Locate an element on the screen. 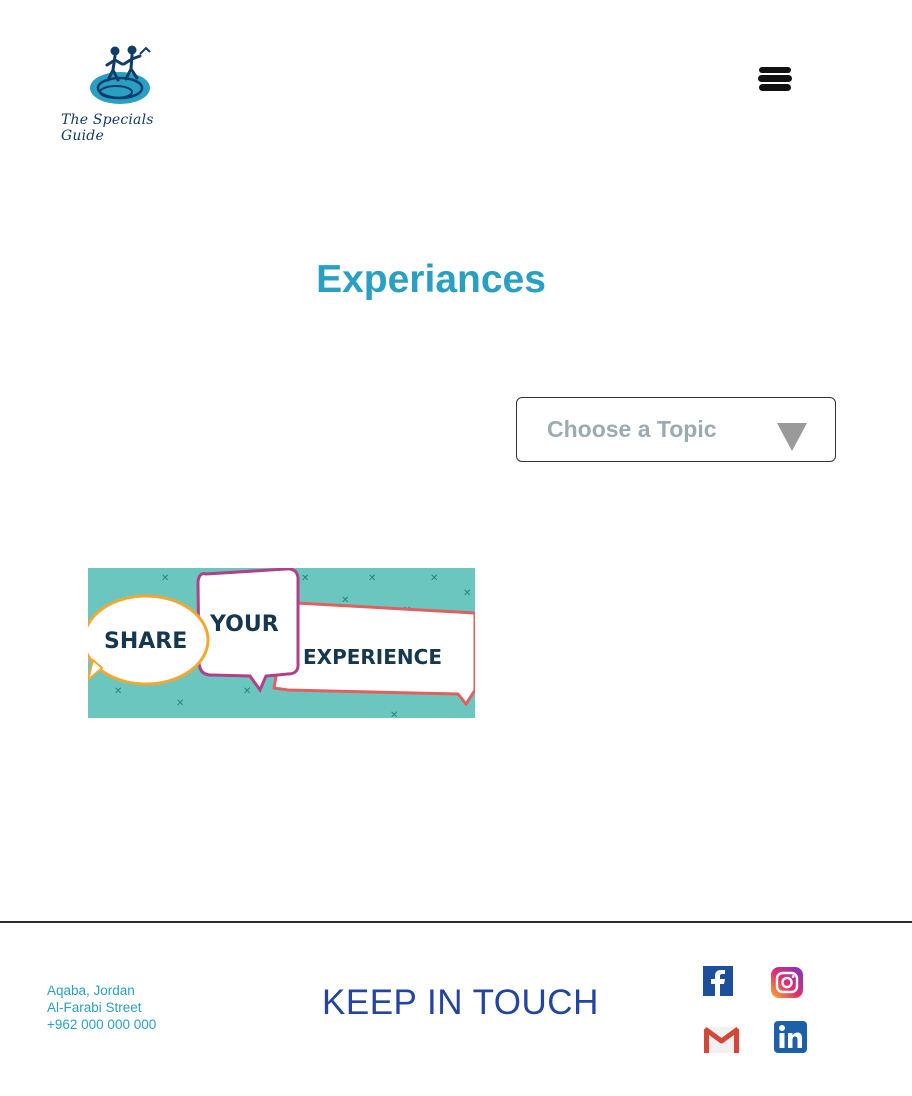 This screenshot has height=1096, width=912. instagram-icon is located at coordinates (787, 982).